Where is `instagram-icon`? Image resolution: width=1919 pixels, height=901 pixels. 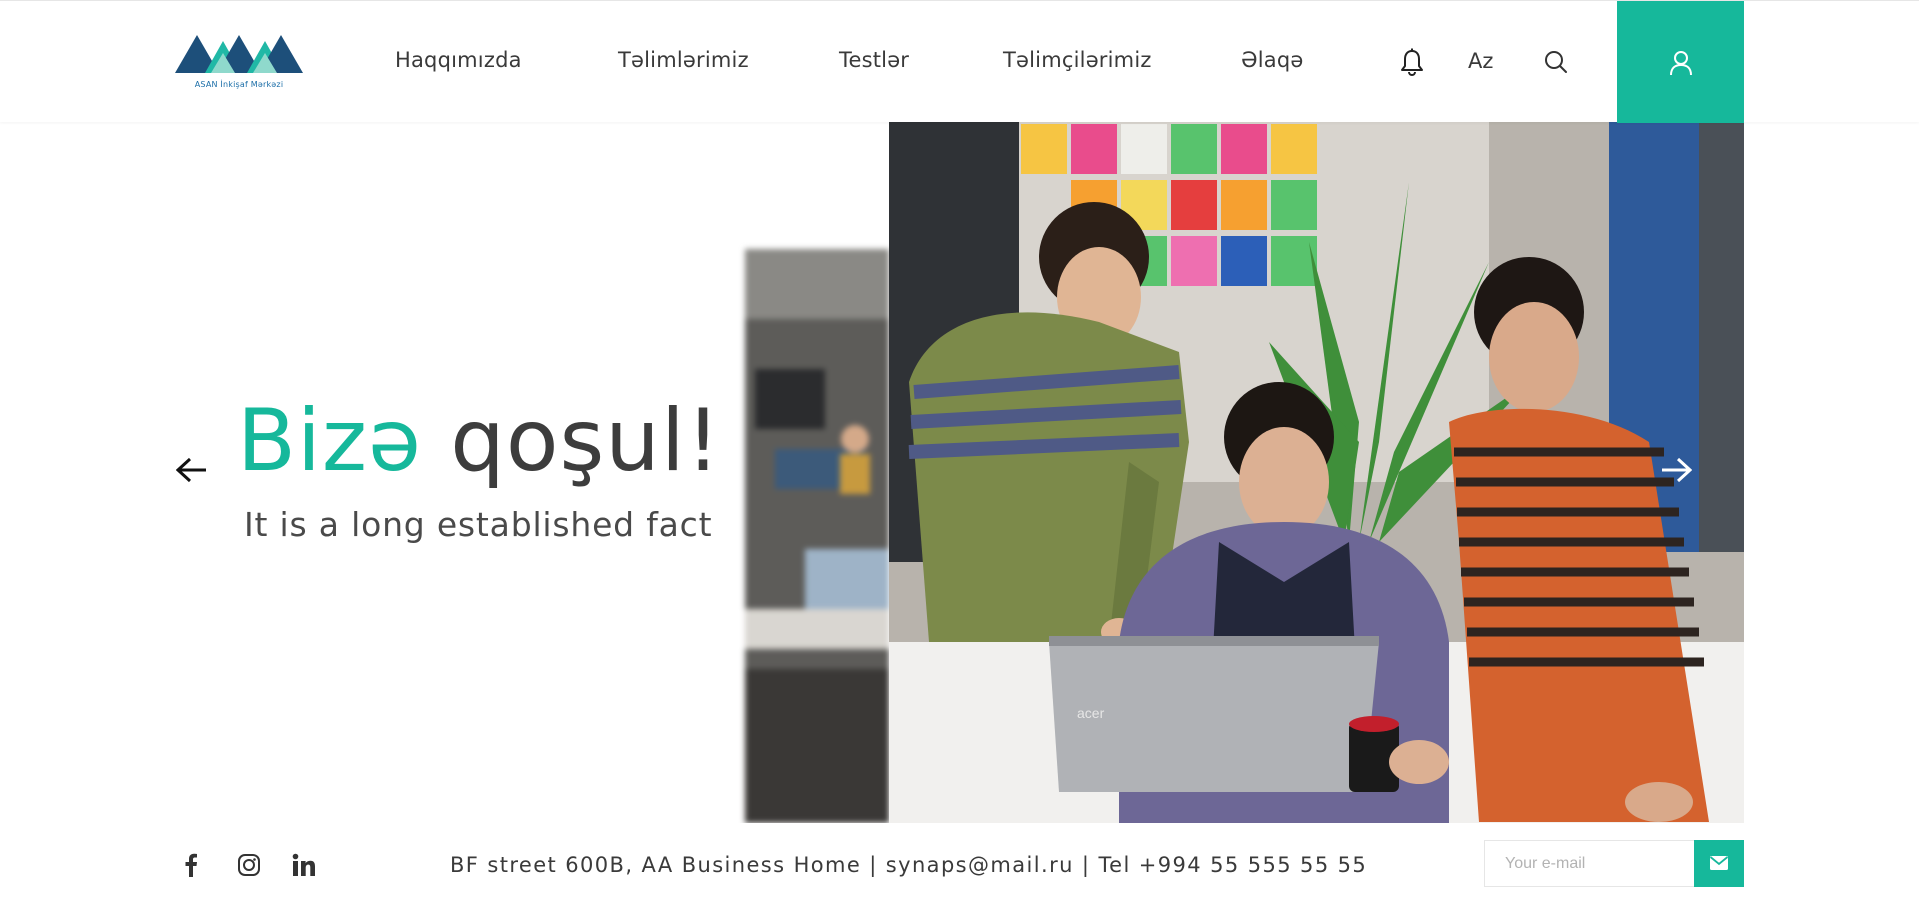 instagram-icon is located at coordinates (249, 867).